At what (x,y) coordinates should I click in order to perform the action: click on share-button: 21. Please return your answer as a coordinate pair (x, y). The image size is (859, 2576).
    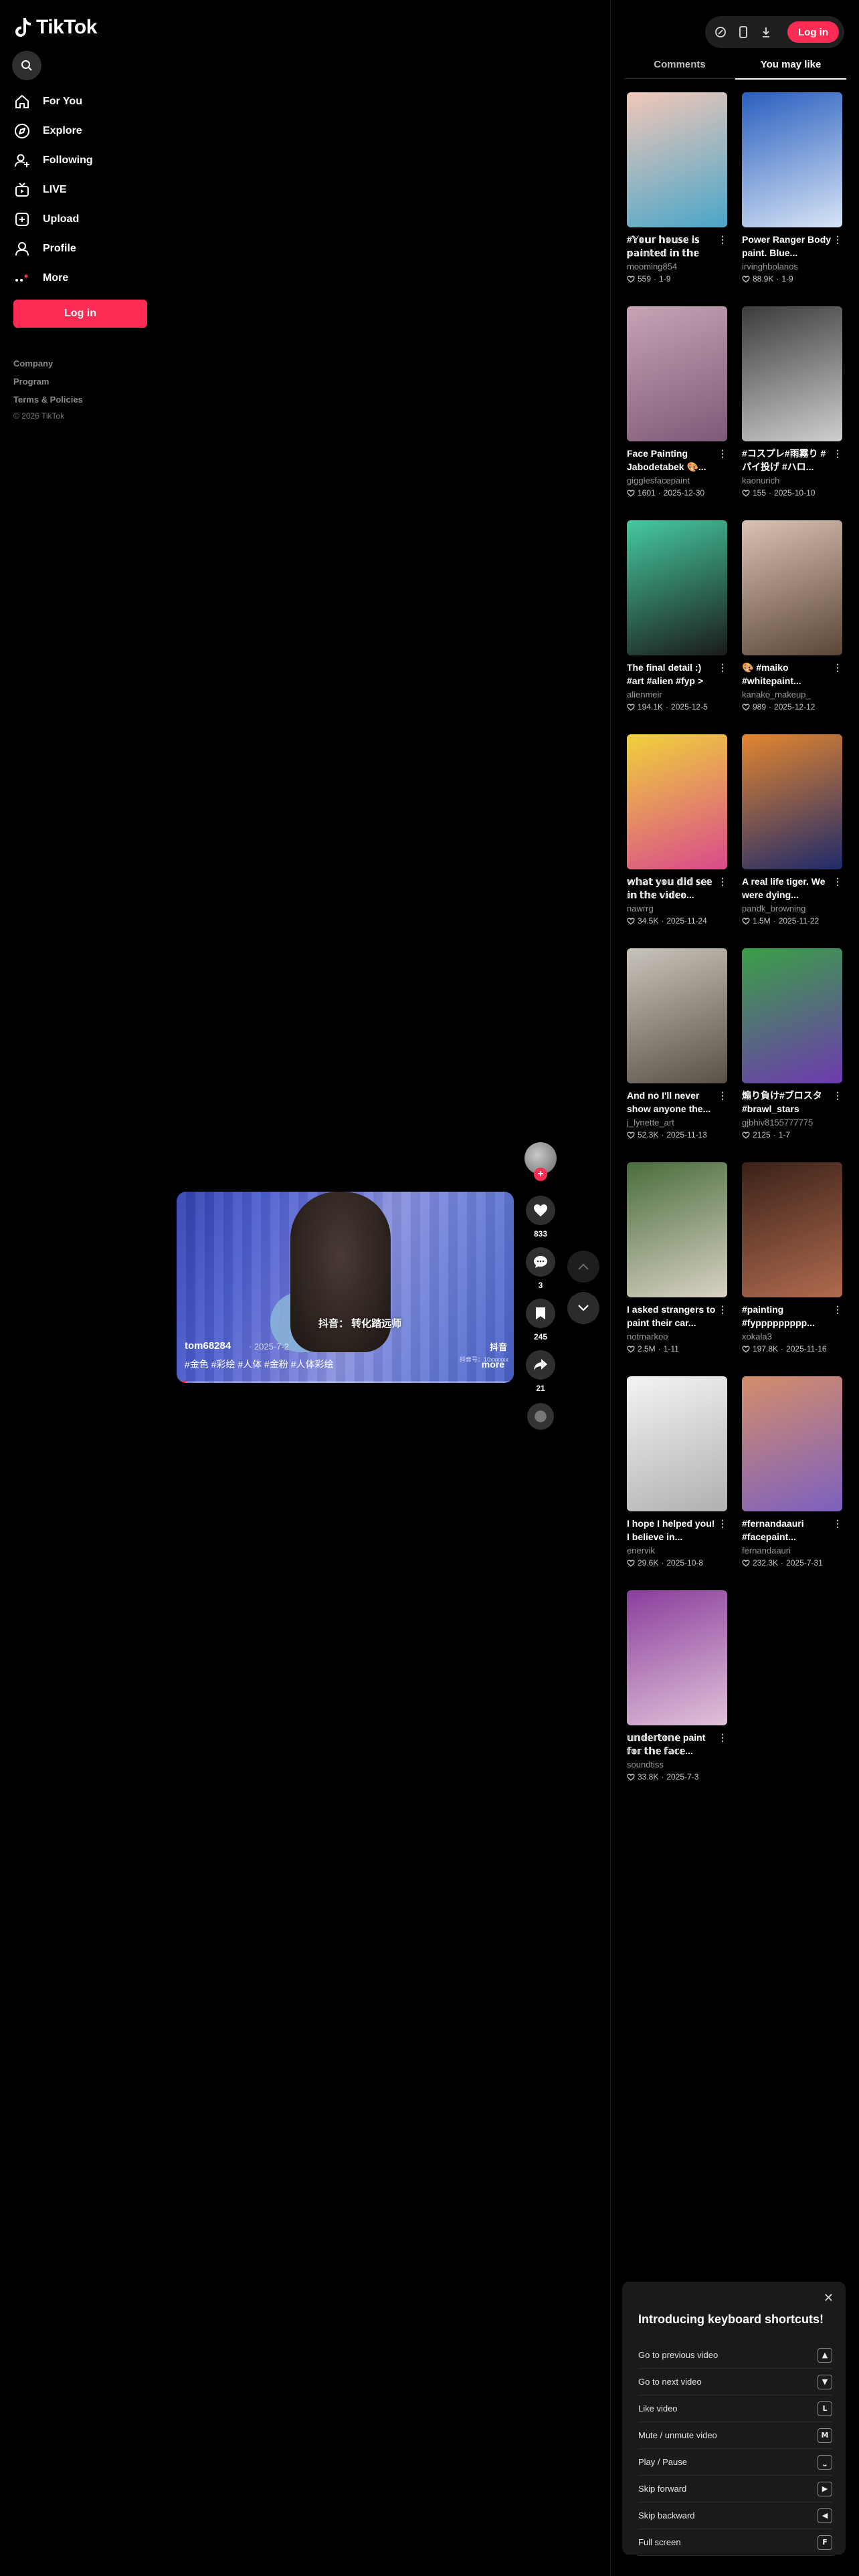
    Looking at the image, I should click on (540, 1372).